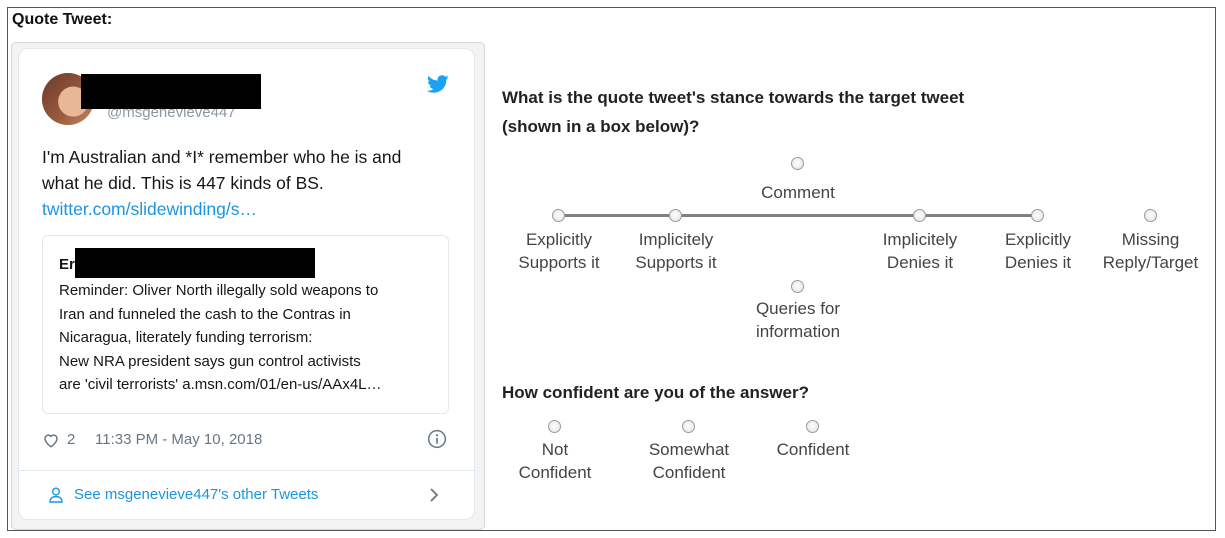  I want to click on label-line: Missing, so click(1150, 239).